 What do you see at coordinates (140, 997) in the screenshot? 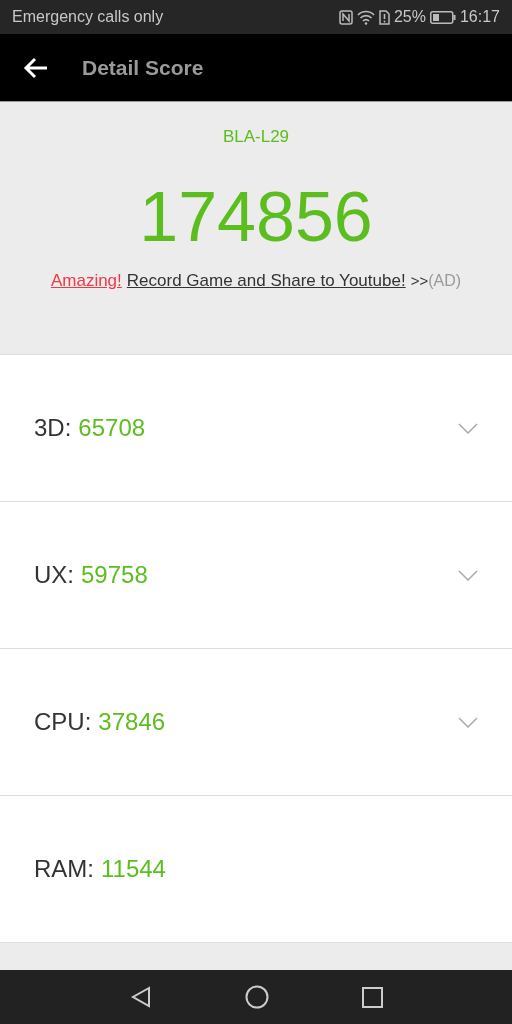
I see `back-icon` at bounding box center [140, 997].